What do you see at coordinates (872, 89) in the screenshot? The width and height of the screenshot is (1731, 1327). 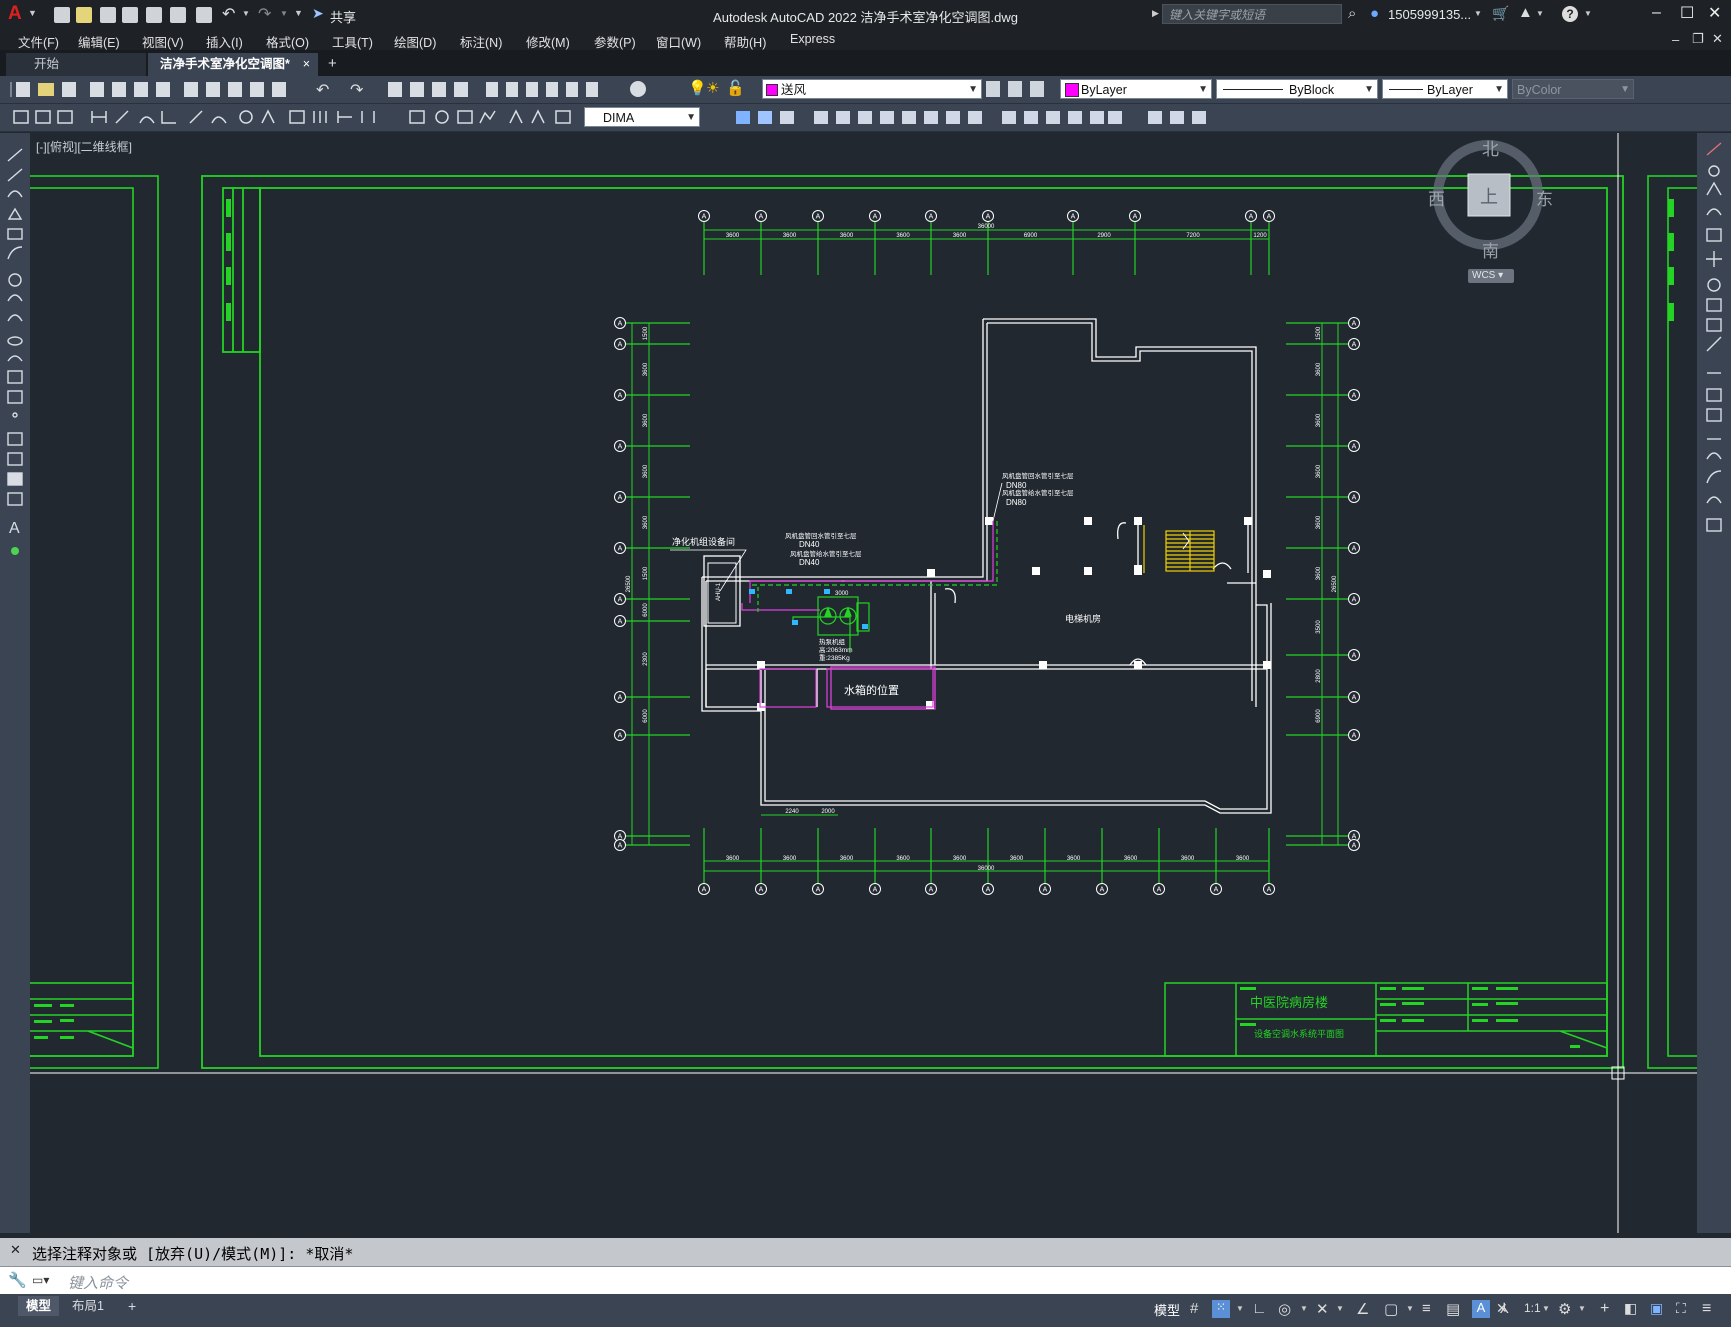 I see `layer-dropdown: 送风 ▼` at bounding box center [872, 89].